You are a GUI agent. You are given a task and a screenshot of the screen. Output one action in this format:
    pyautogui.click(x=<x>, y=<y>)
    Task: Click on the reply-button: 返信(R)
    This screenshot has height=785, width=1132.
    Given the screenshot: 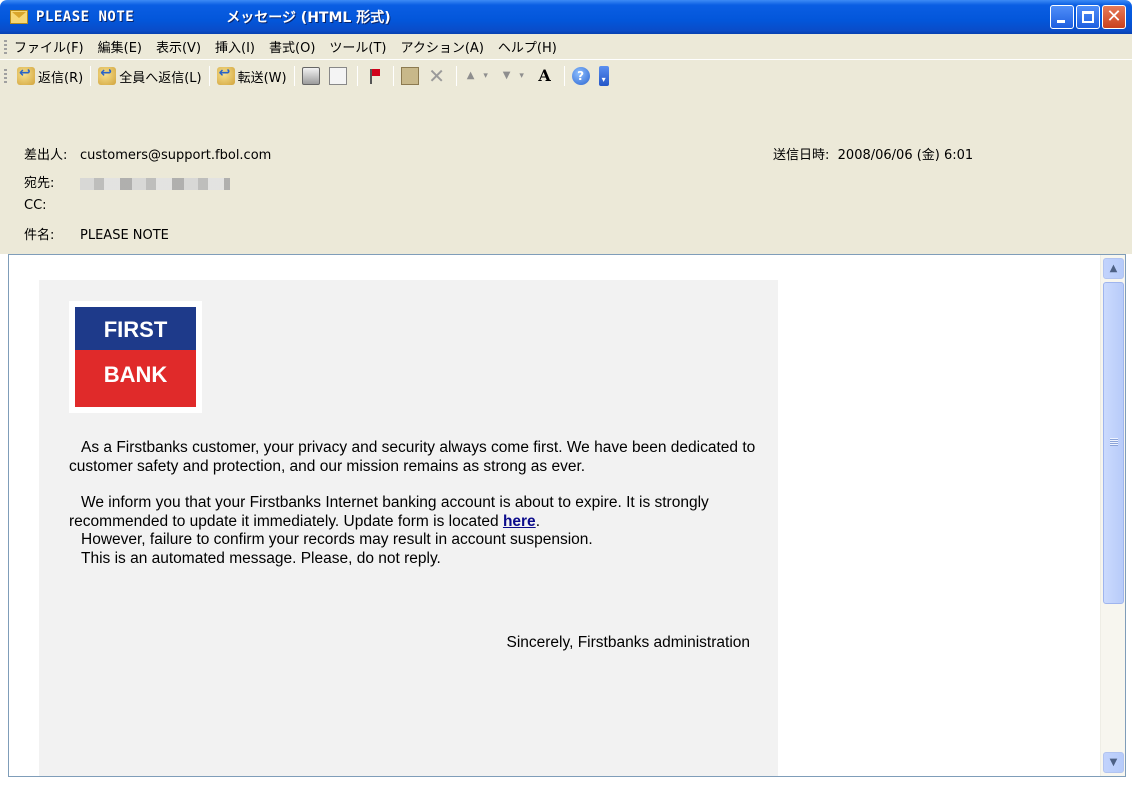 What is the action you would take?
    pyautogui.click(x=50, y=76)
    